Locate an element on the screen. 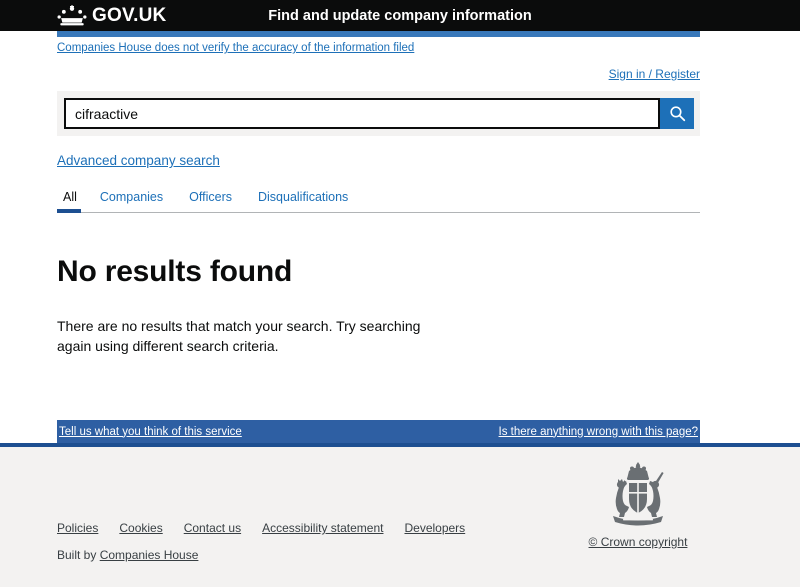  footer-link-accessibility-statement: Accessibility statement is located at coordinates (322, 528).